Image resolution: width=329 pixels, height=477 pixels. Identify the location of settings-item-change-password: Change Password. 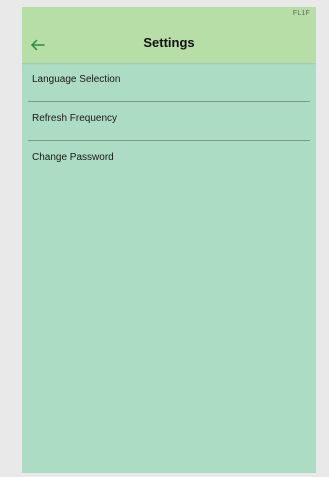
(169, 160).